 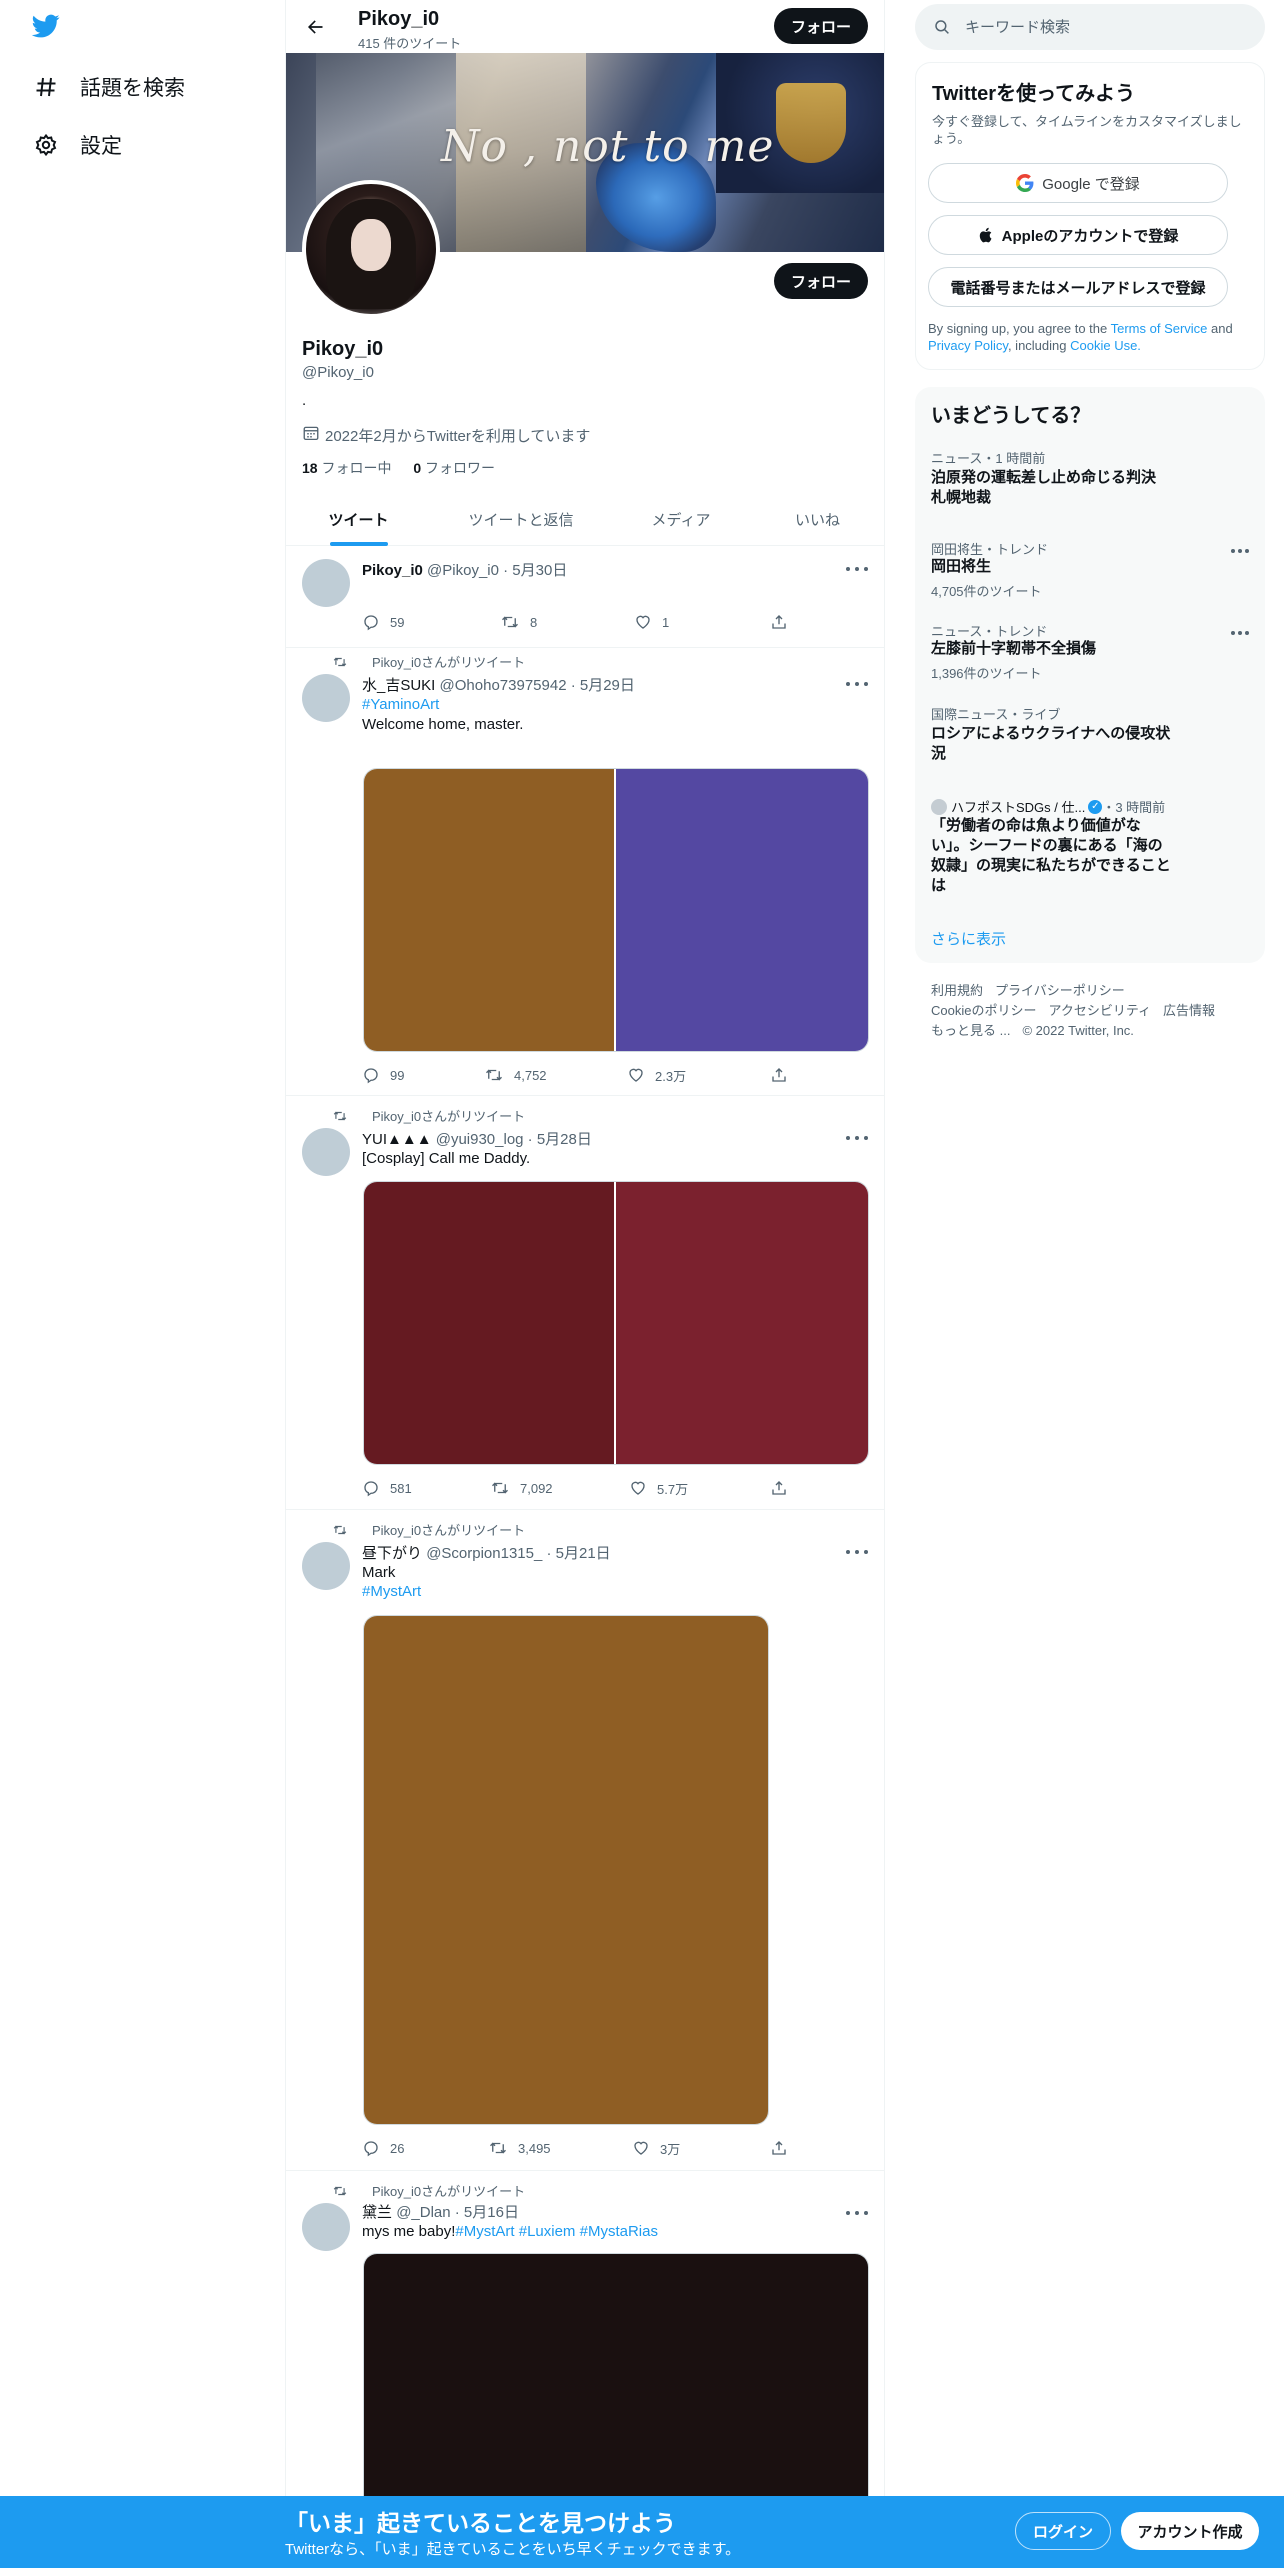 I want to click on retweet-button: 8, so click(x=518, y=622).